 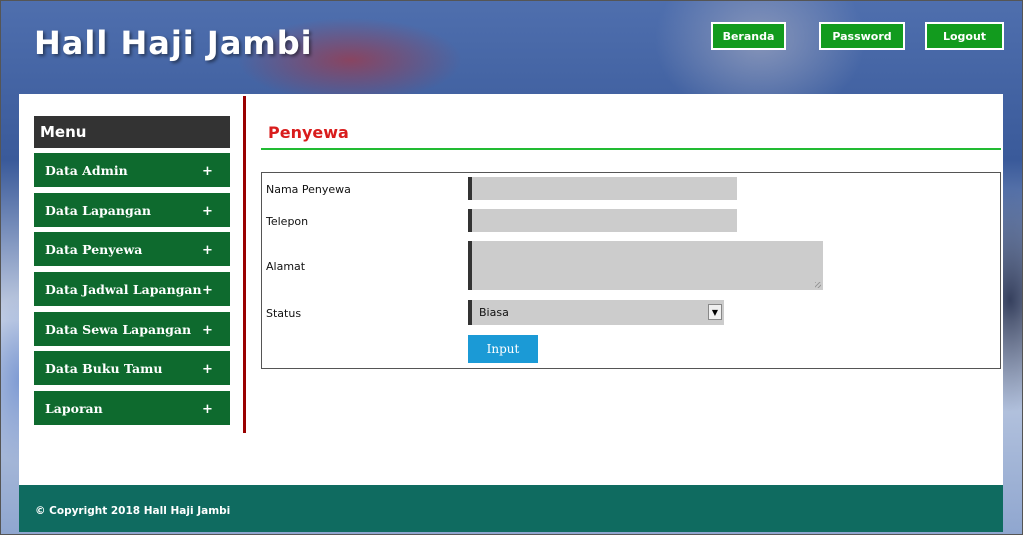 What do you see at coordinates (132, 169) in the screenshot?
I see `sidebar-item-data-admin: Data Admin +` at bounding box center [132, 169].